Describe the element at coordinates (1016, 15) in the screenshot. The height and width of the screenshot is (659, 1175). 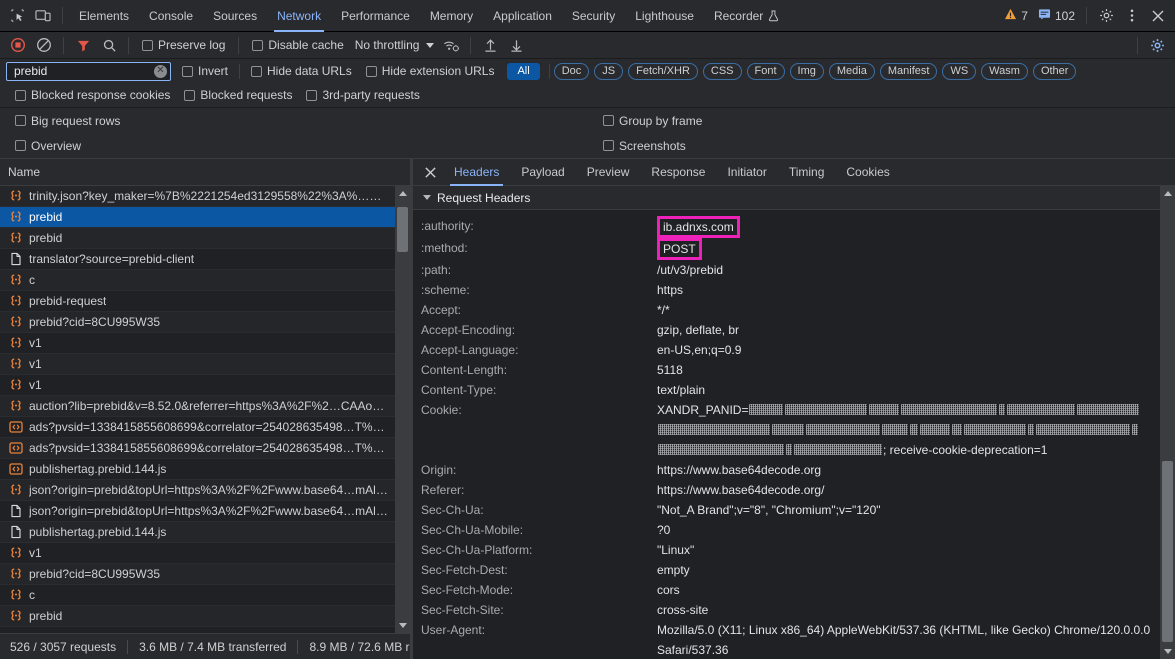
I see `warning-counter: 7` at that location.